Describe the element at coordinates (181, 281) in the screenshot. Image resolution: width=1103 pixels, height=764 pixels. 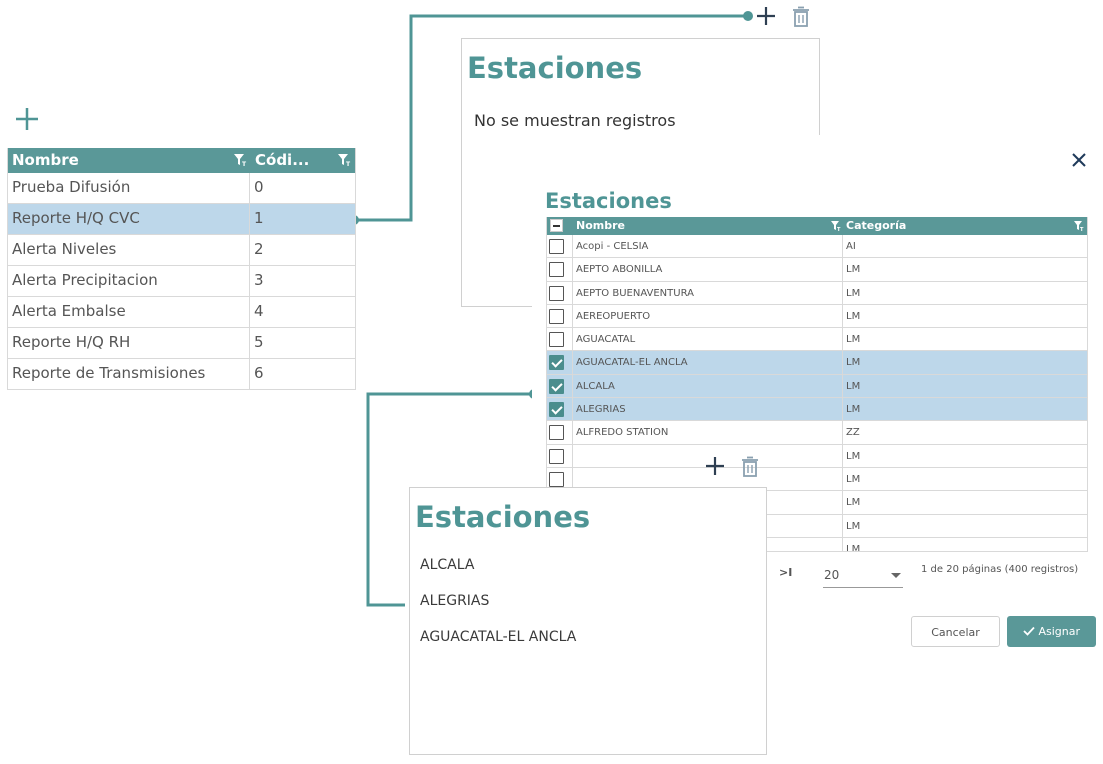
I see `table-row: Alerta Precipitacion 3` at that location.